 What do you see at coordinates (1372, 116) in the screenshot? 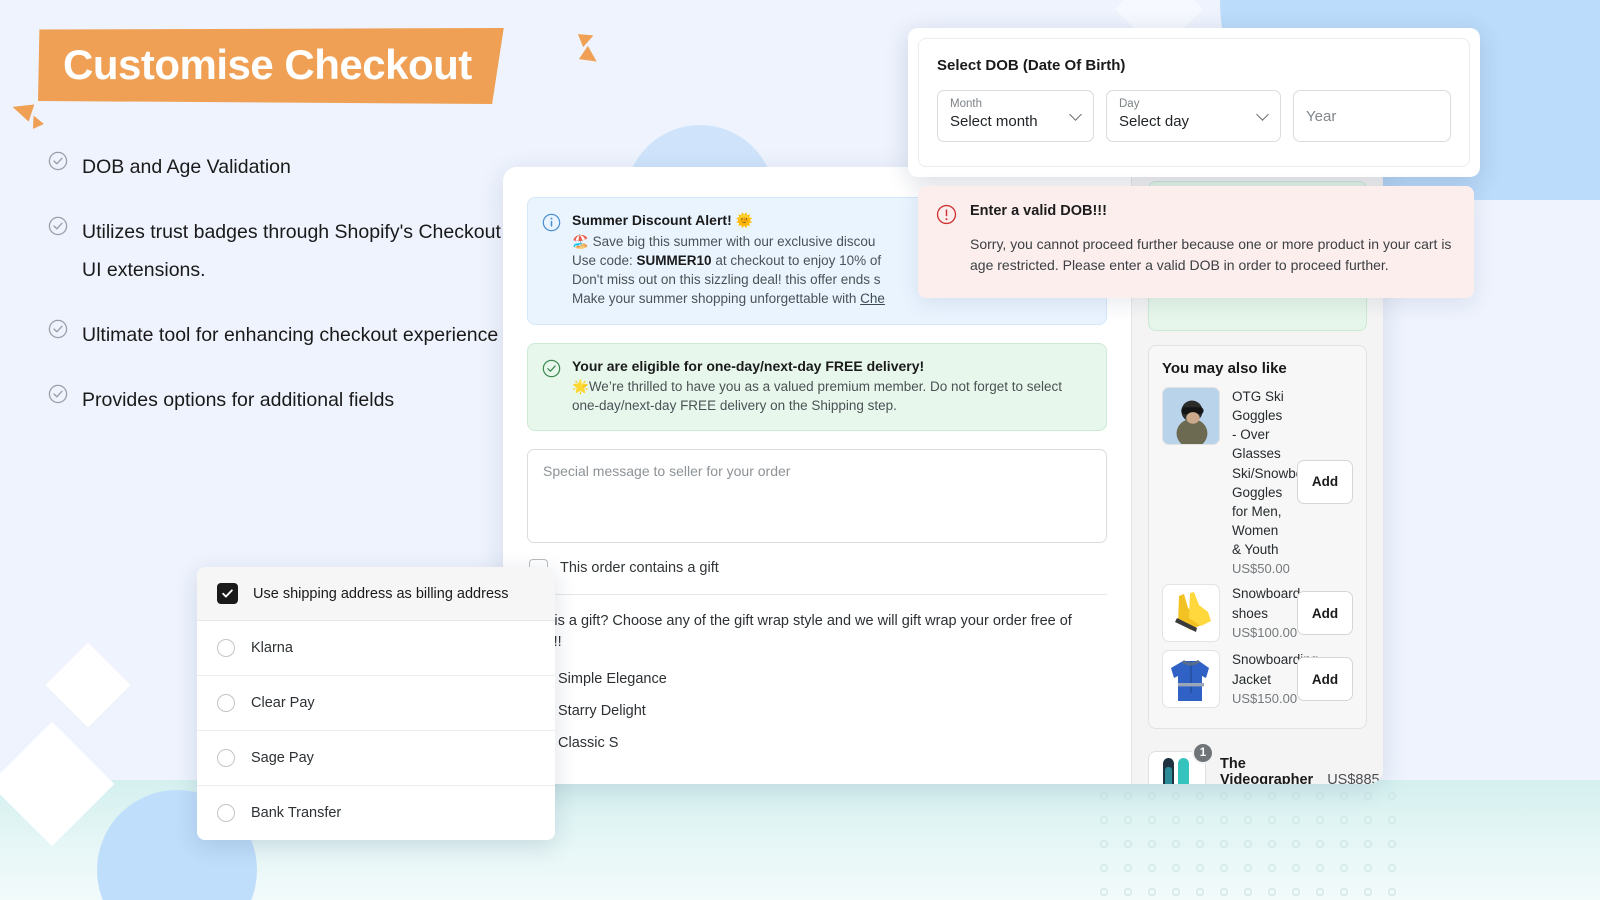
I see `year-input: Year` at bounding box center [1372, 116].